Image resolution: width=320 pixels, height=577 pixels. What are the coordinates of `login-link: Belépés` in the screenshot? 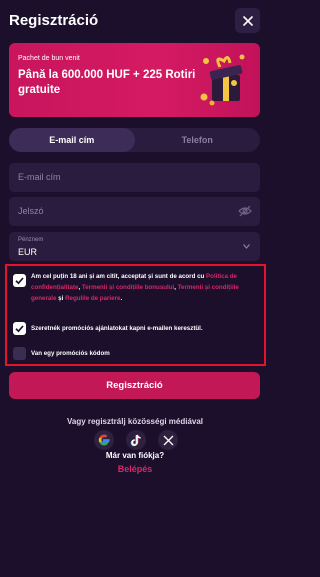 It's located at (135, 469).